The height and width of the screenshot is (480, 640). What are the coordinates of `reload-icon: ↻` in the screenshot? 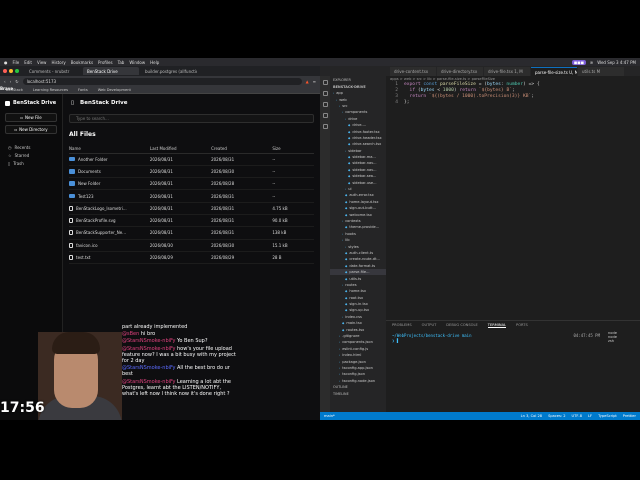 It's located at (16, 81).